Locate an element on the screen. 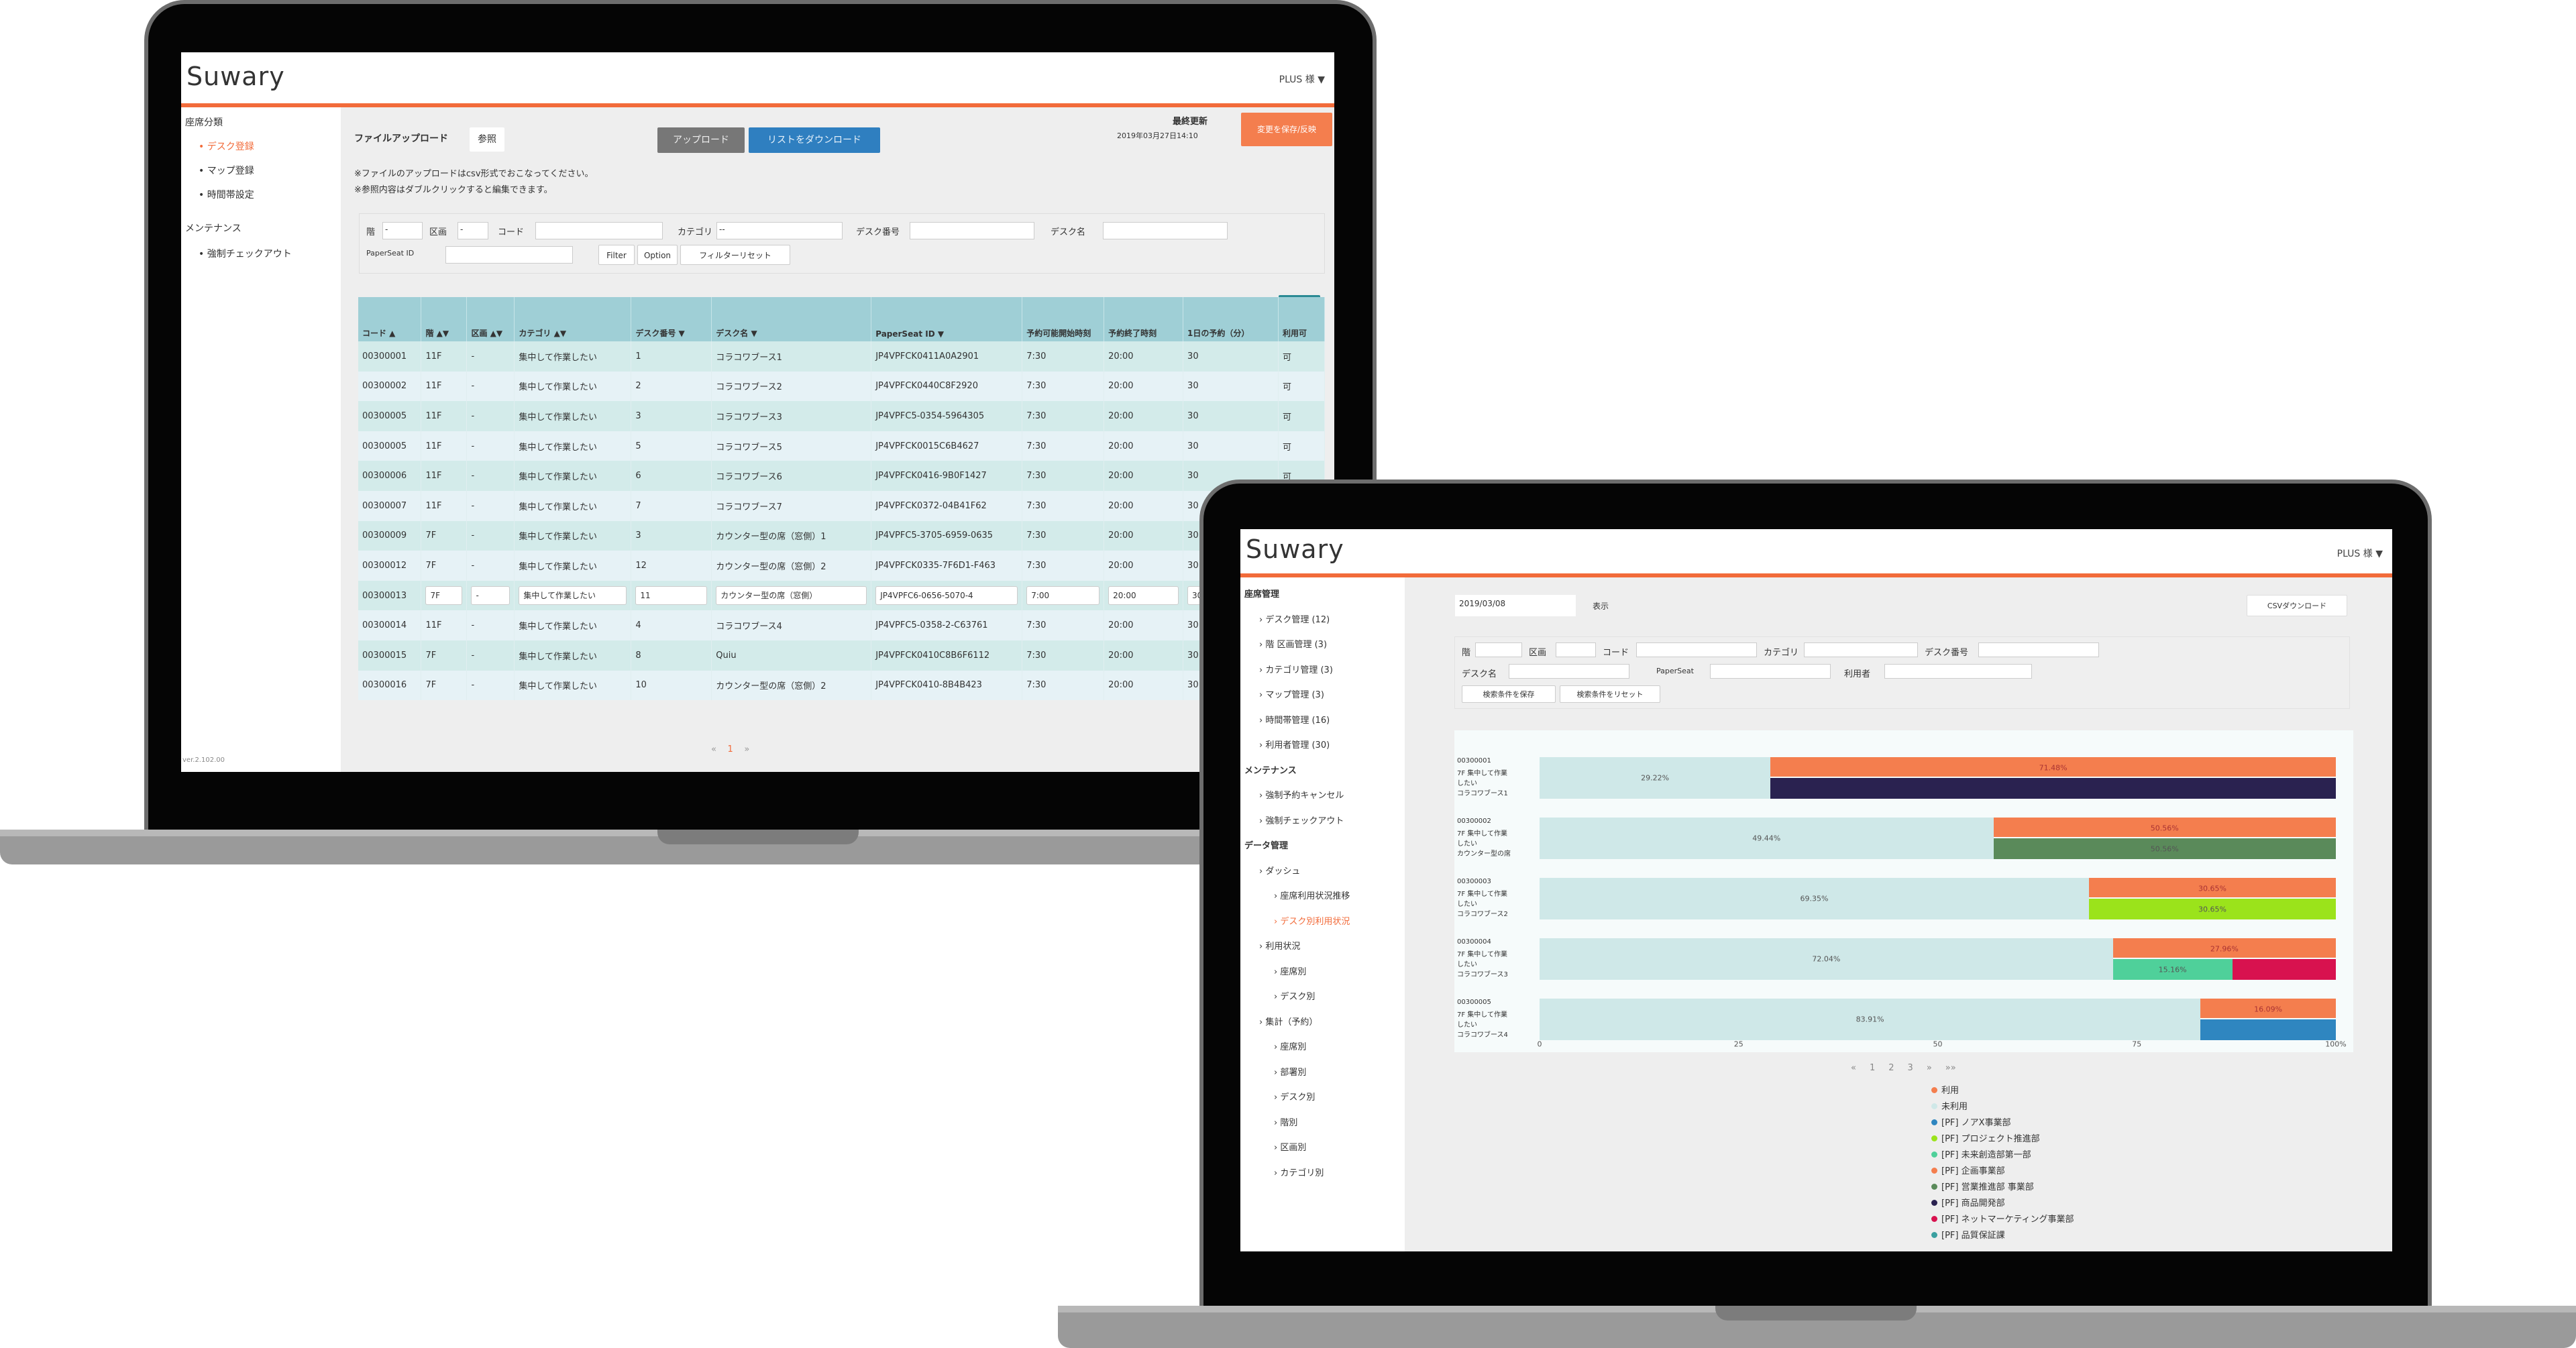 Image resolution: width=2576 pixels, height=1348 pixels. filter-button: Filter is located at coordinates (616, 255).